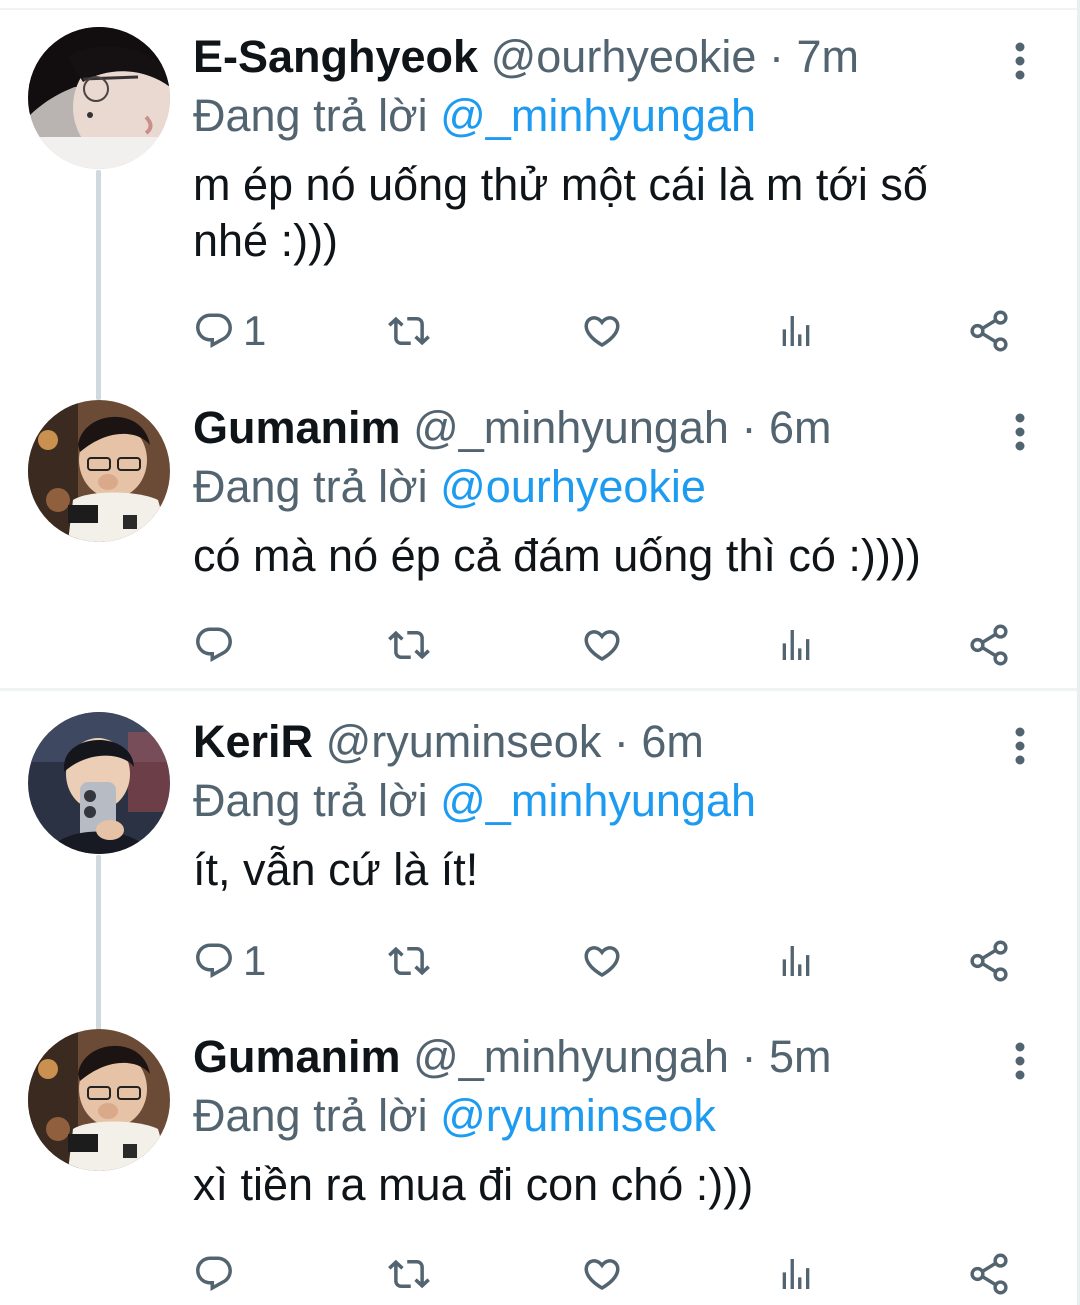  Describe the element at coordinates (335, 56) in the screenshot. I see `display-name: E-Sanghyeok` at that location.